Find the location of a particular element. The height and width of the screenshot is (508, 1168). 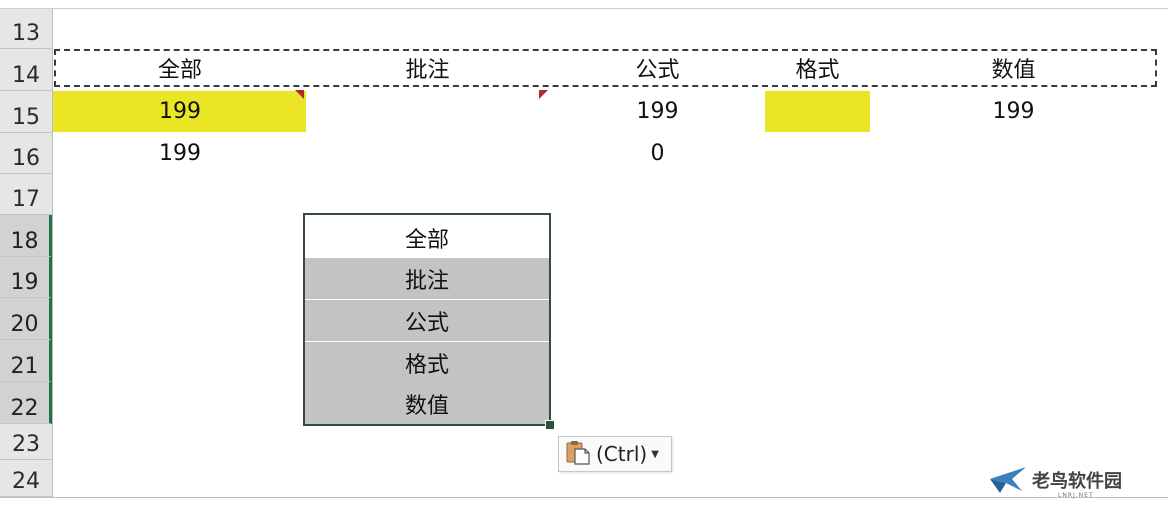

selected-range-list: 全部 批注 公式 格式 数值 is located at coordinates (427, 319).